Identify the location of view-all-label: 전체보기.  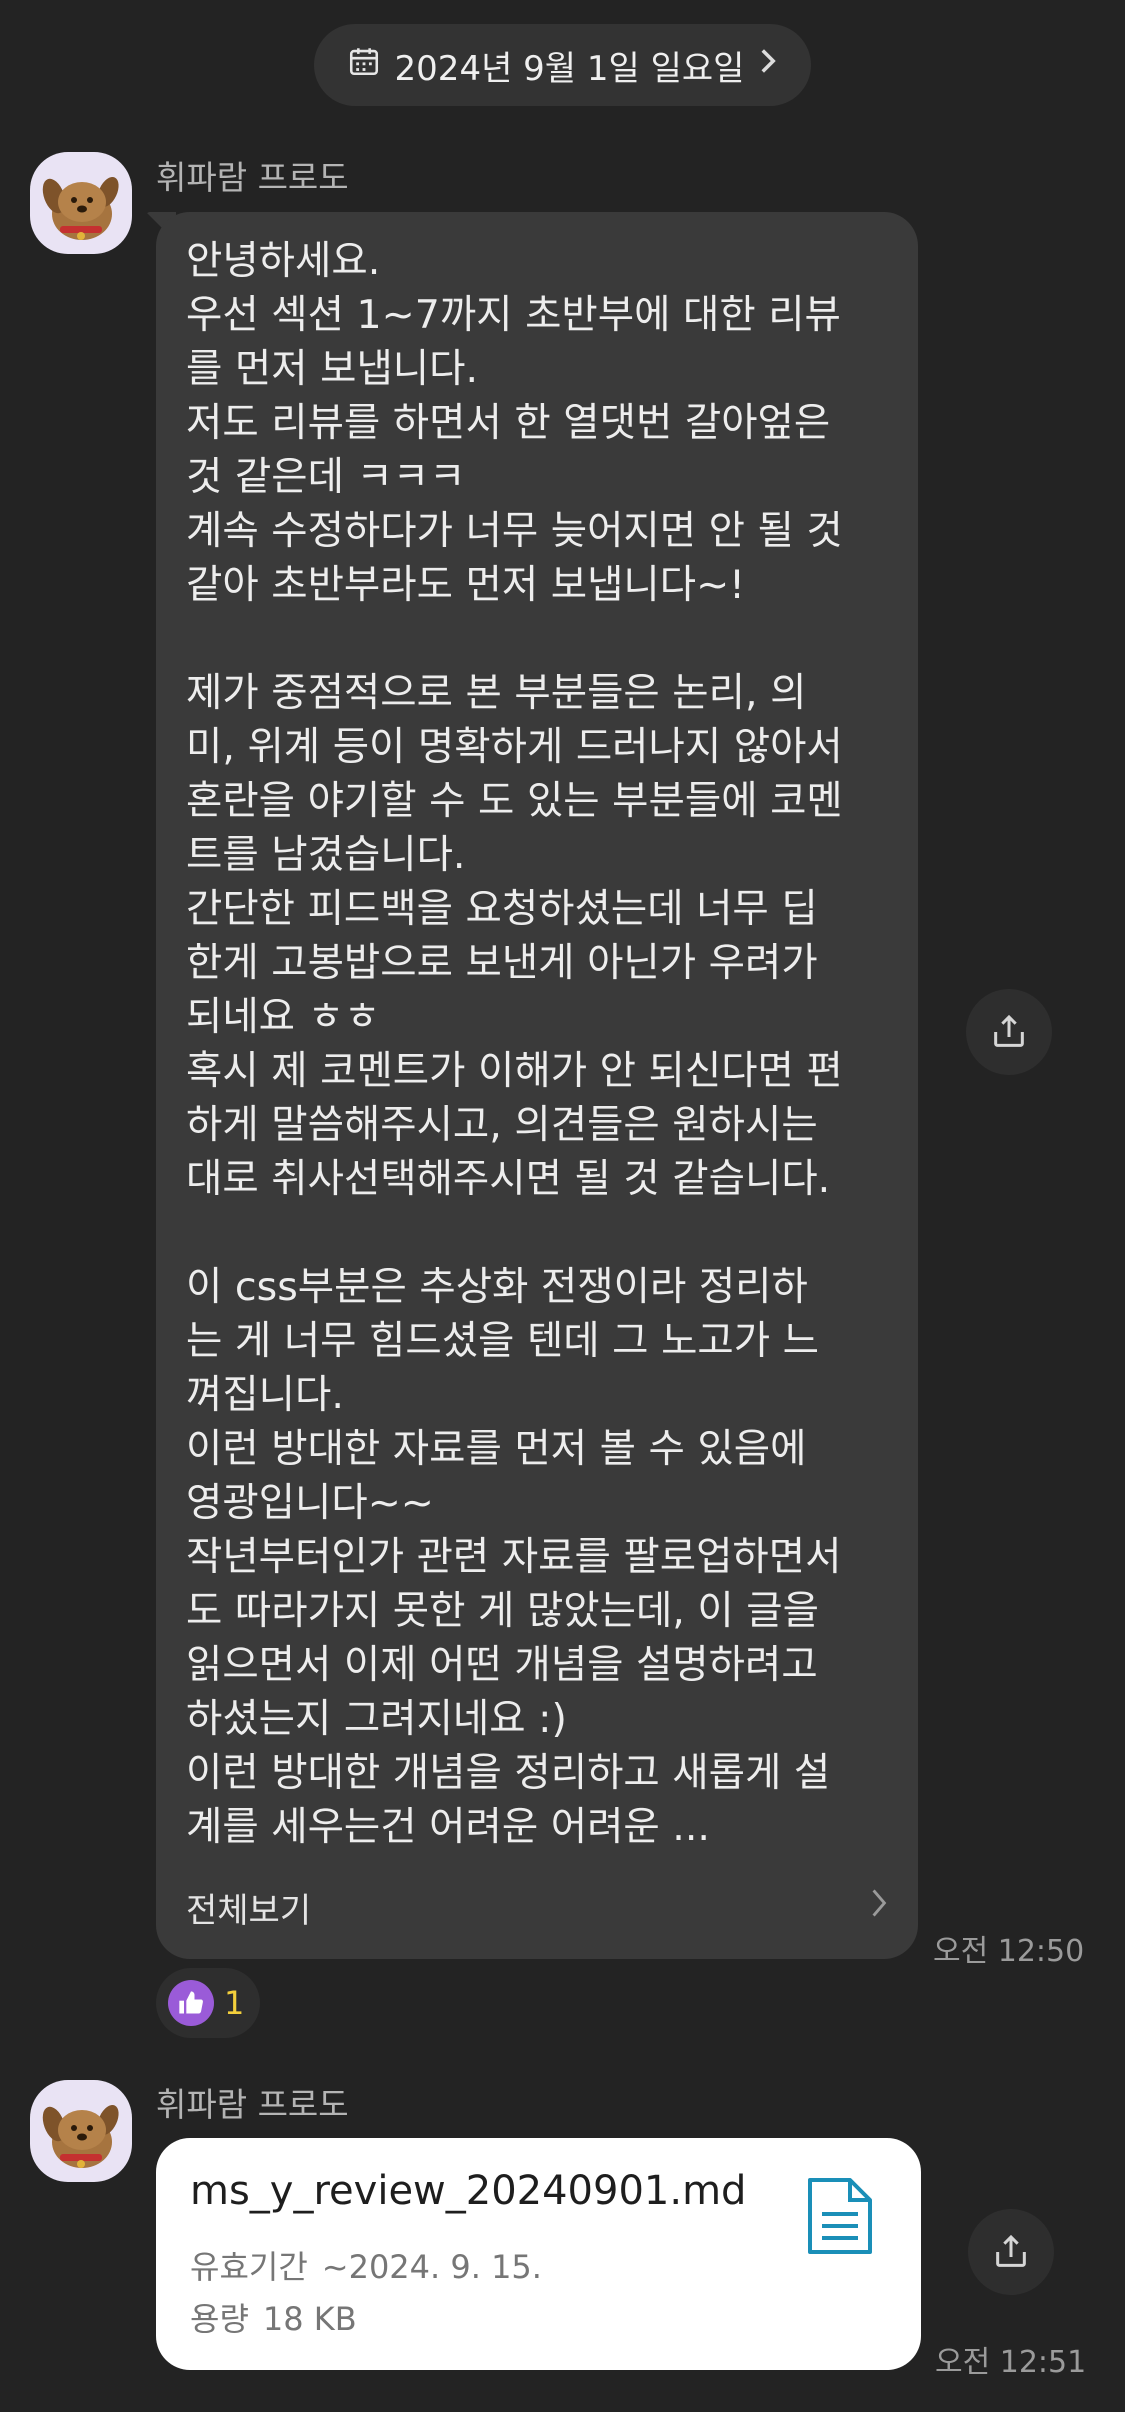
(249, 1910).